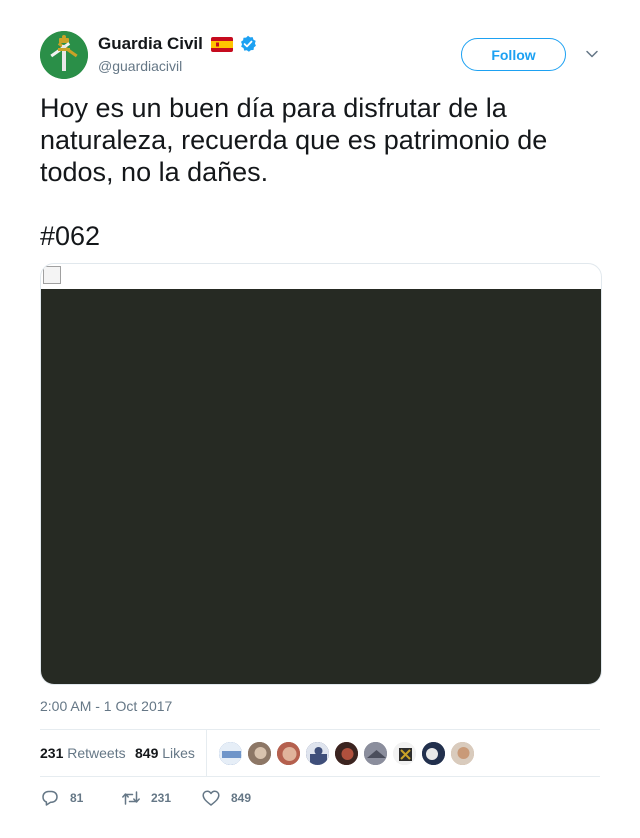 This screenshot has height=838, width=640. What do you see at coordinates (131, 798) in the screenshot?
I see `retweet-icon` at bounding box center [131, 798].